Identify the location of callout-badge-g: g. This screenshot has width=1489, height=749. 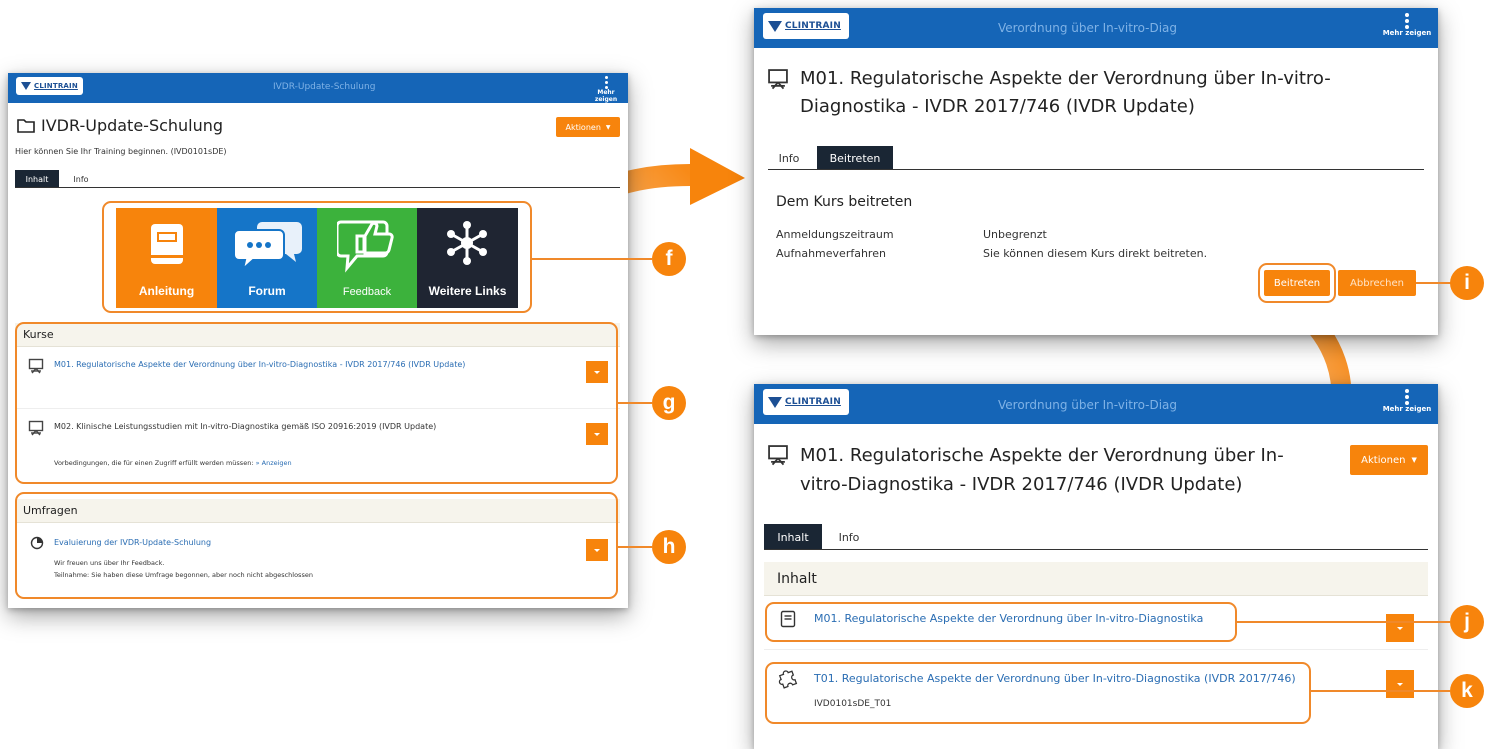
(669, 403).